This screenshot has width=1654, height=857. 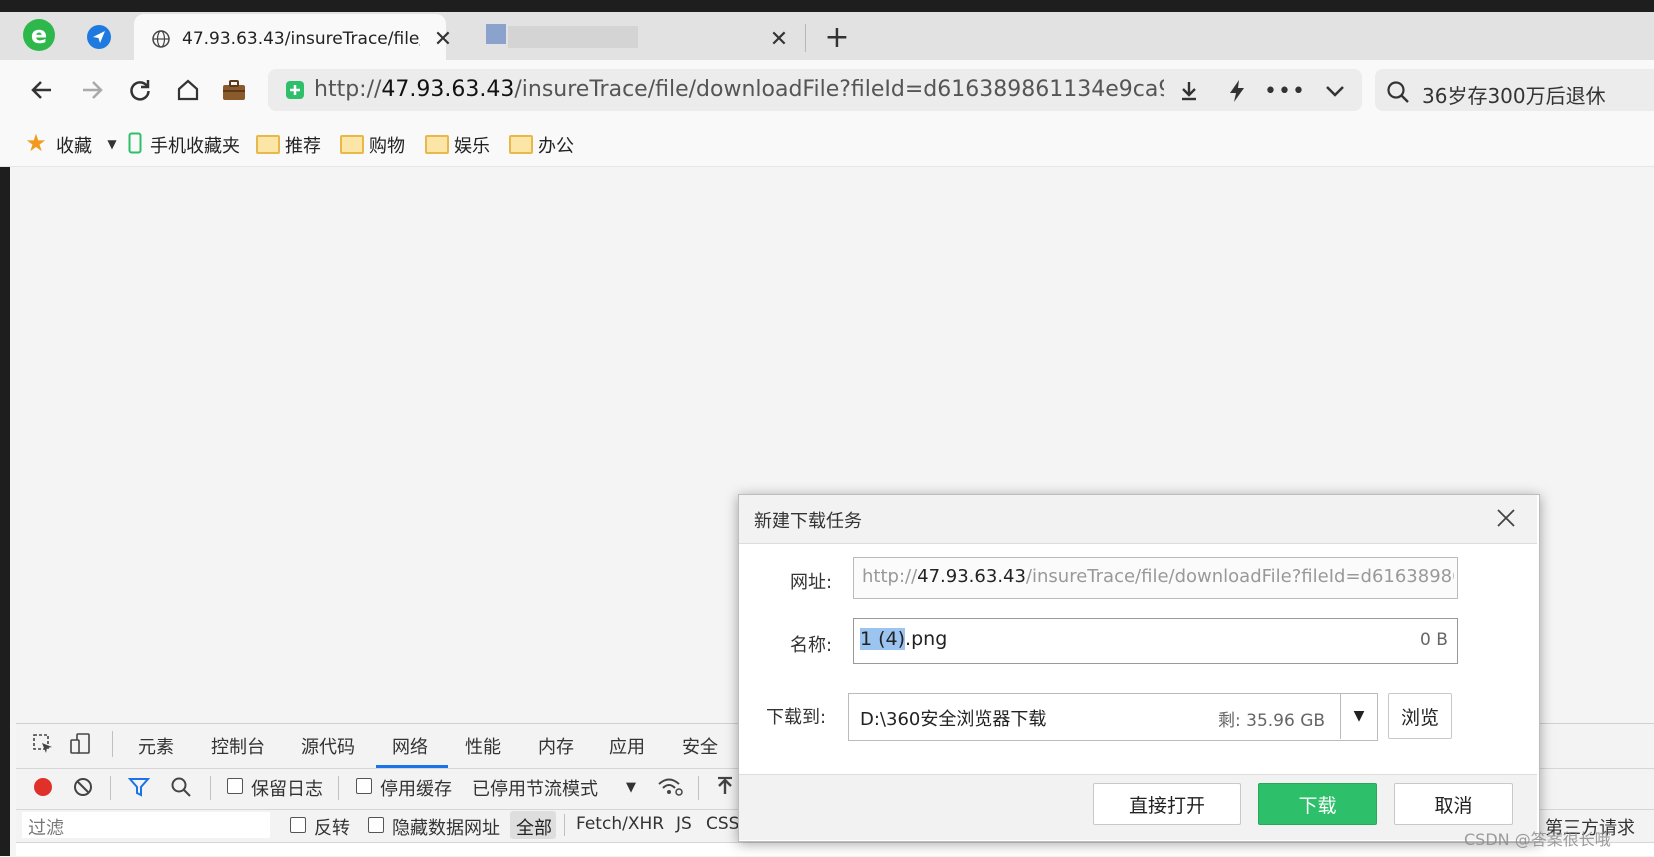 I want to click on url-label: 网址:, so click(x=811, y=582).